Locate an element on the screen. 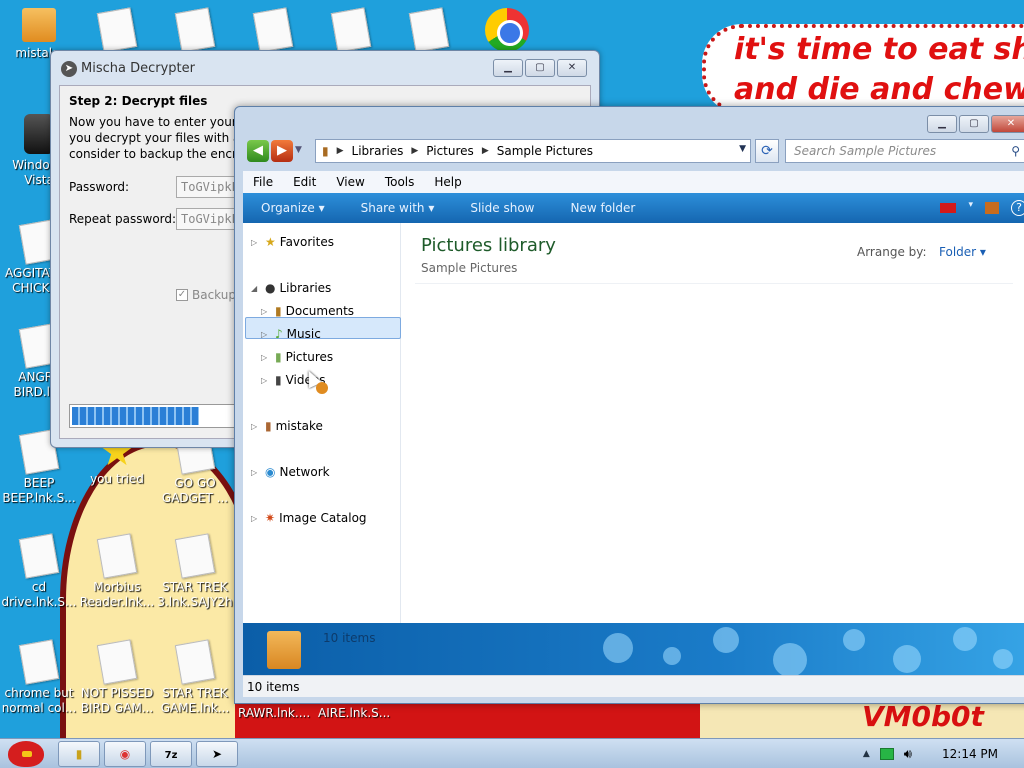  breadcrumb-item: Pictures is located at coordinates (450, 151).